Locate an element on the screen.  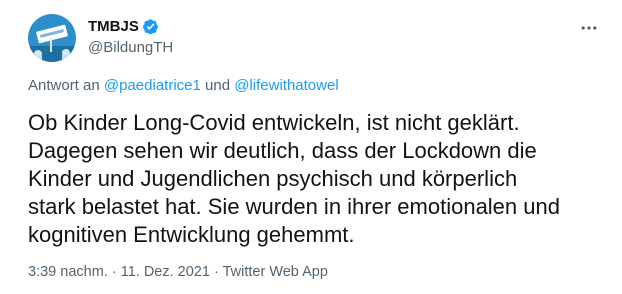
tweet-time: 3:39 nachm. is located at coordinates (68, 272).